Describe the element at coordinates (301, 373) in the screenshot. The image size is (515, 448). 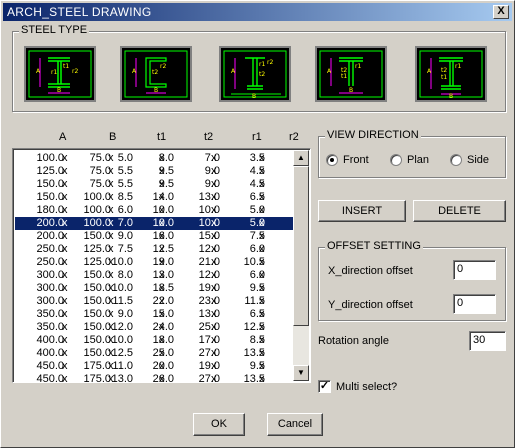
I see `scroll-down-arrow-icon: ▼` at that location.